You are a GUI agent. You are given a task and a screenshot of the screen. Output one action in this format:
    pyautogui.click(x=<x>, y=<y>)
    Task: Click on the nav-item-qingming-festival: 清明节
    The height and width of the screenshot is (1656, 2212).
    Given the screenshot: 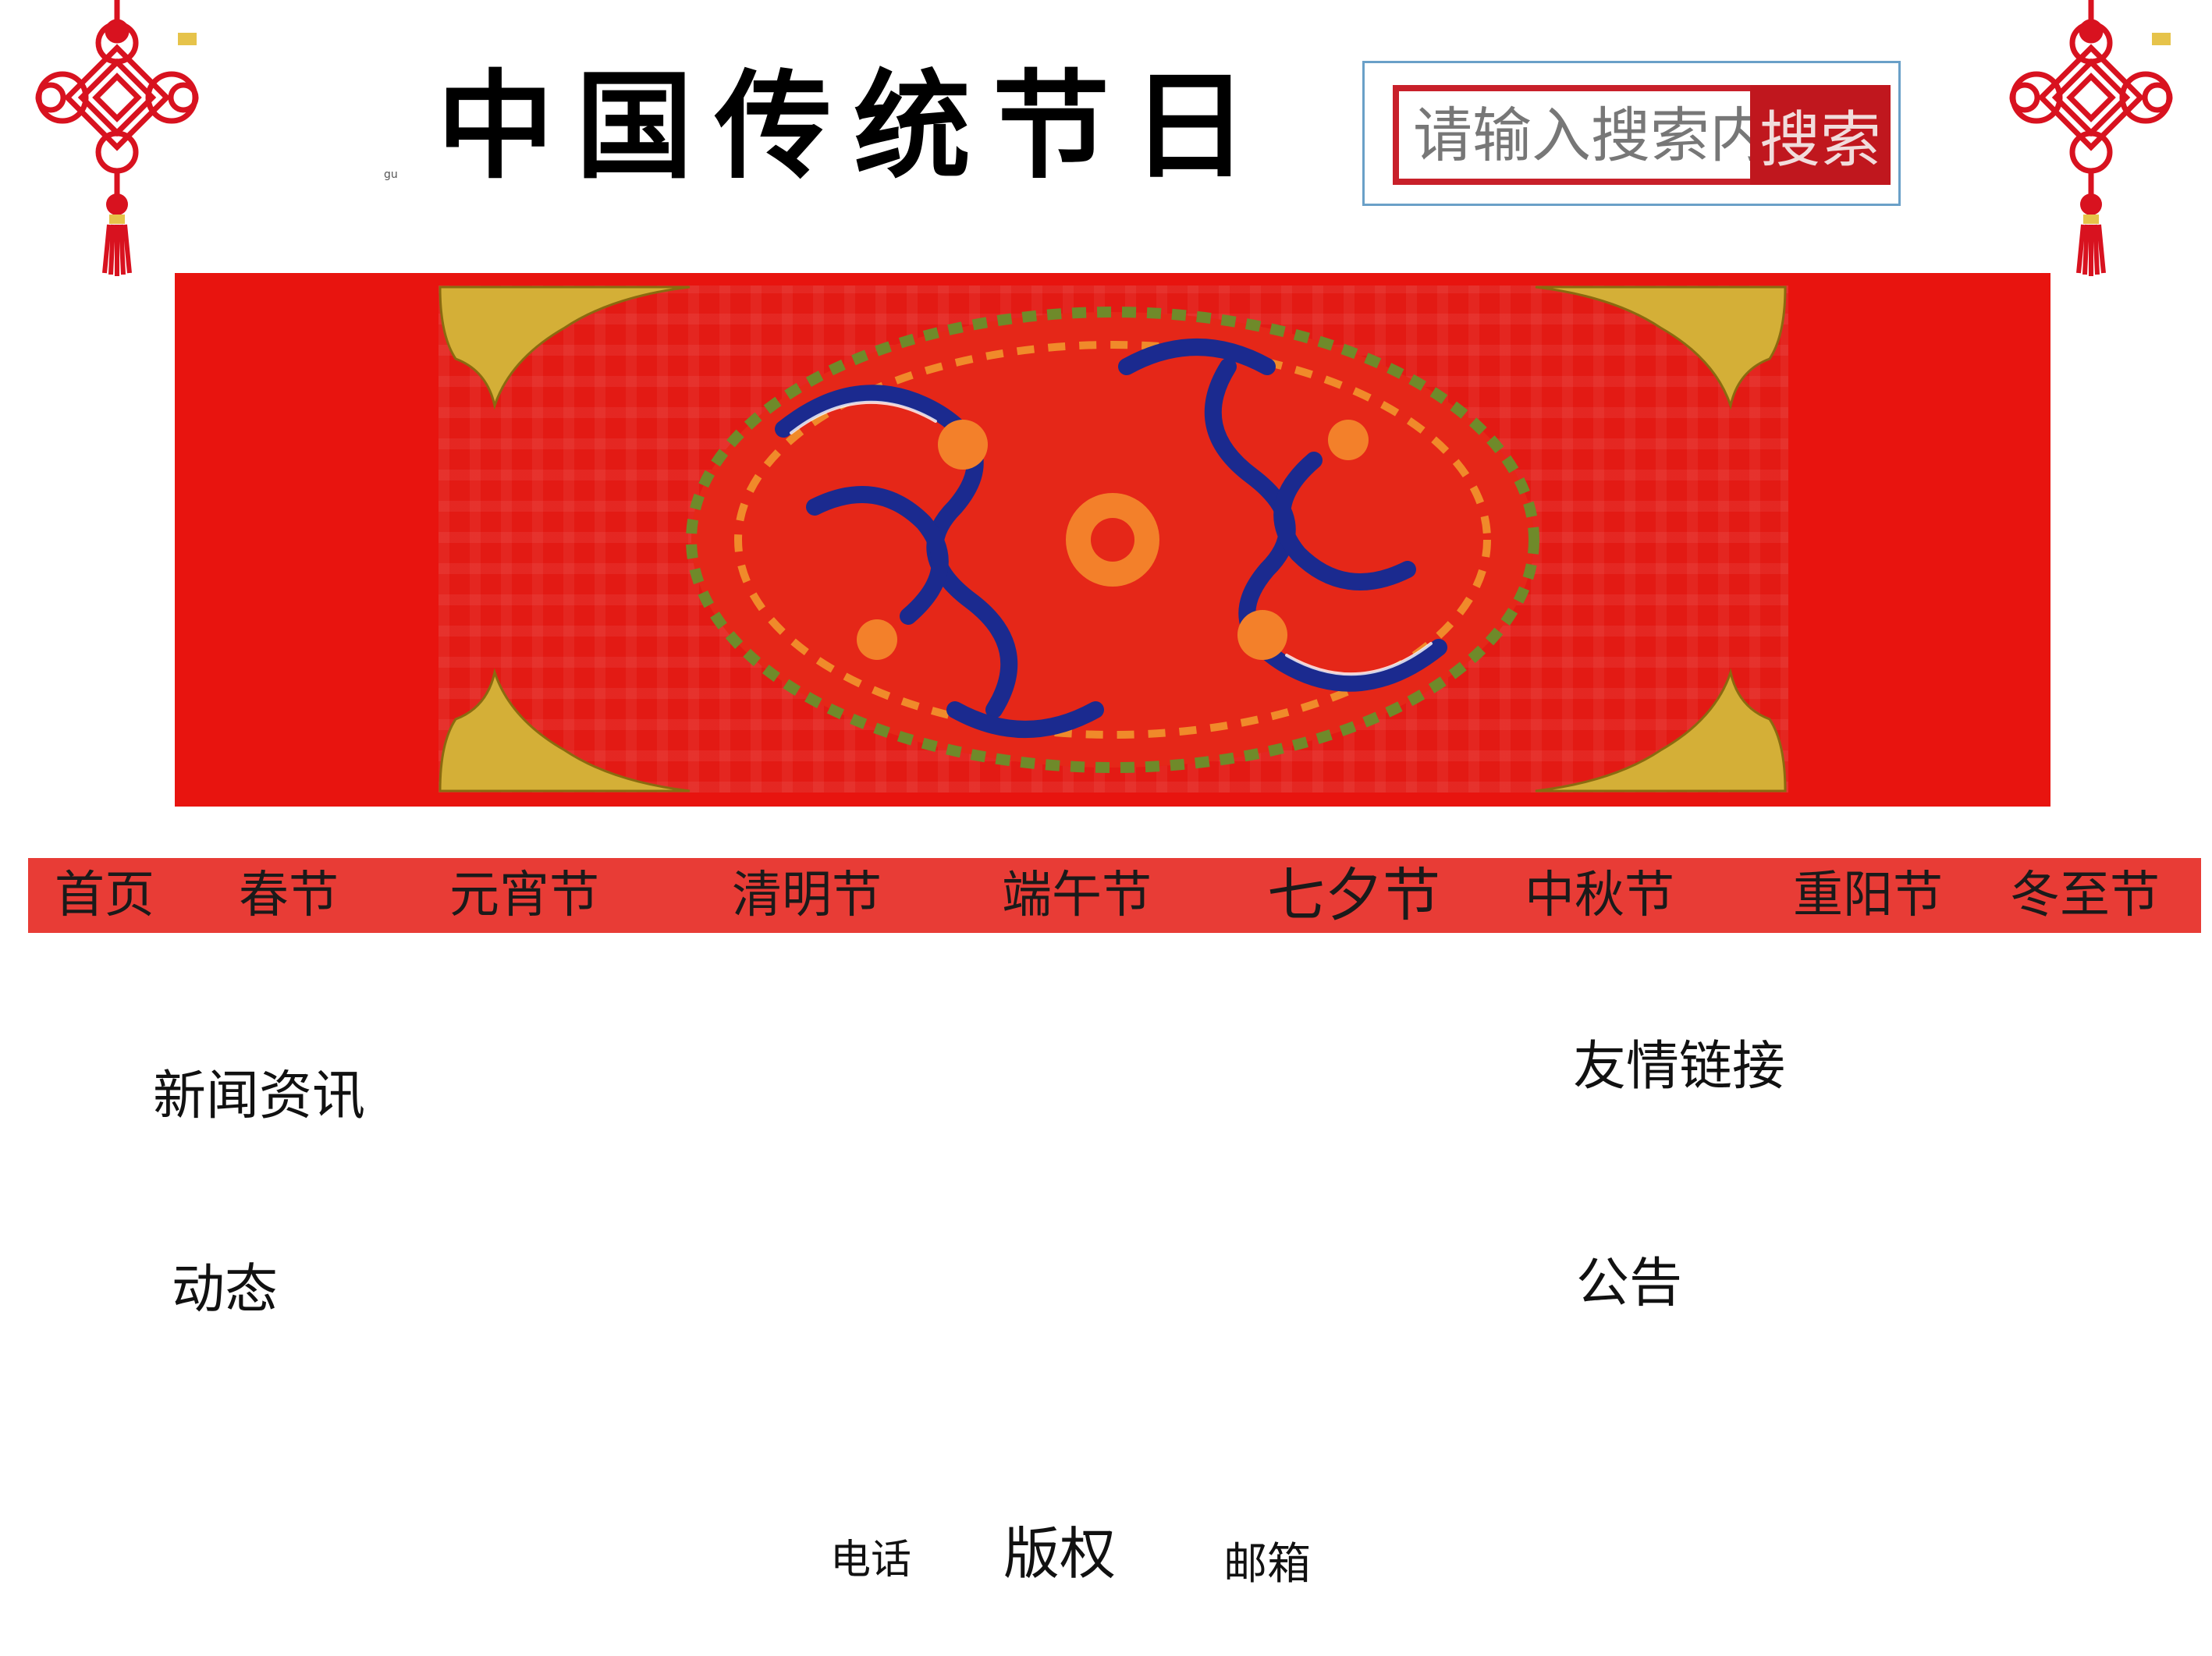 What is the action you would take?
    pyautogui.click(x=807, y=895)
    